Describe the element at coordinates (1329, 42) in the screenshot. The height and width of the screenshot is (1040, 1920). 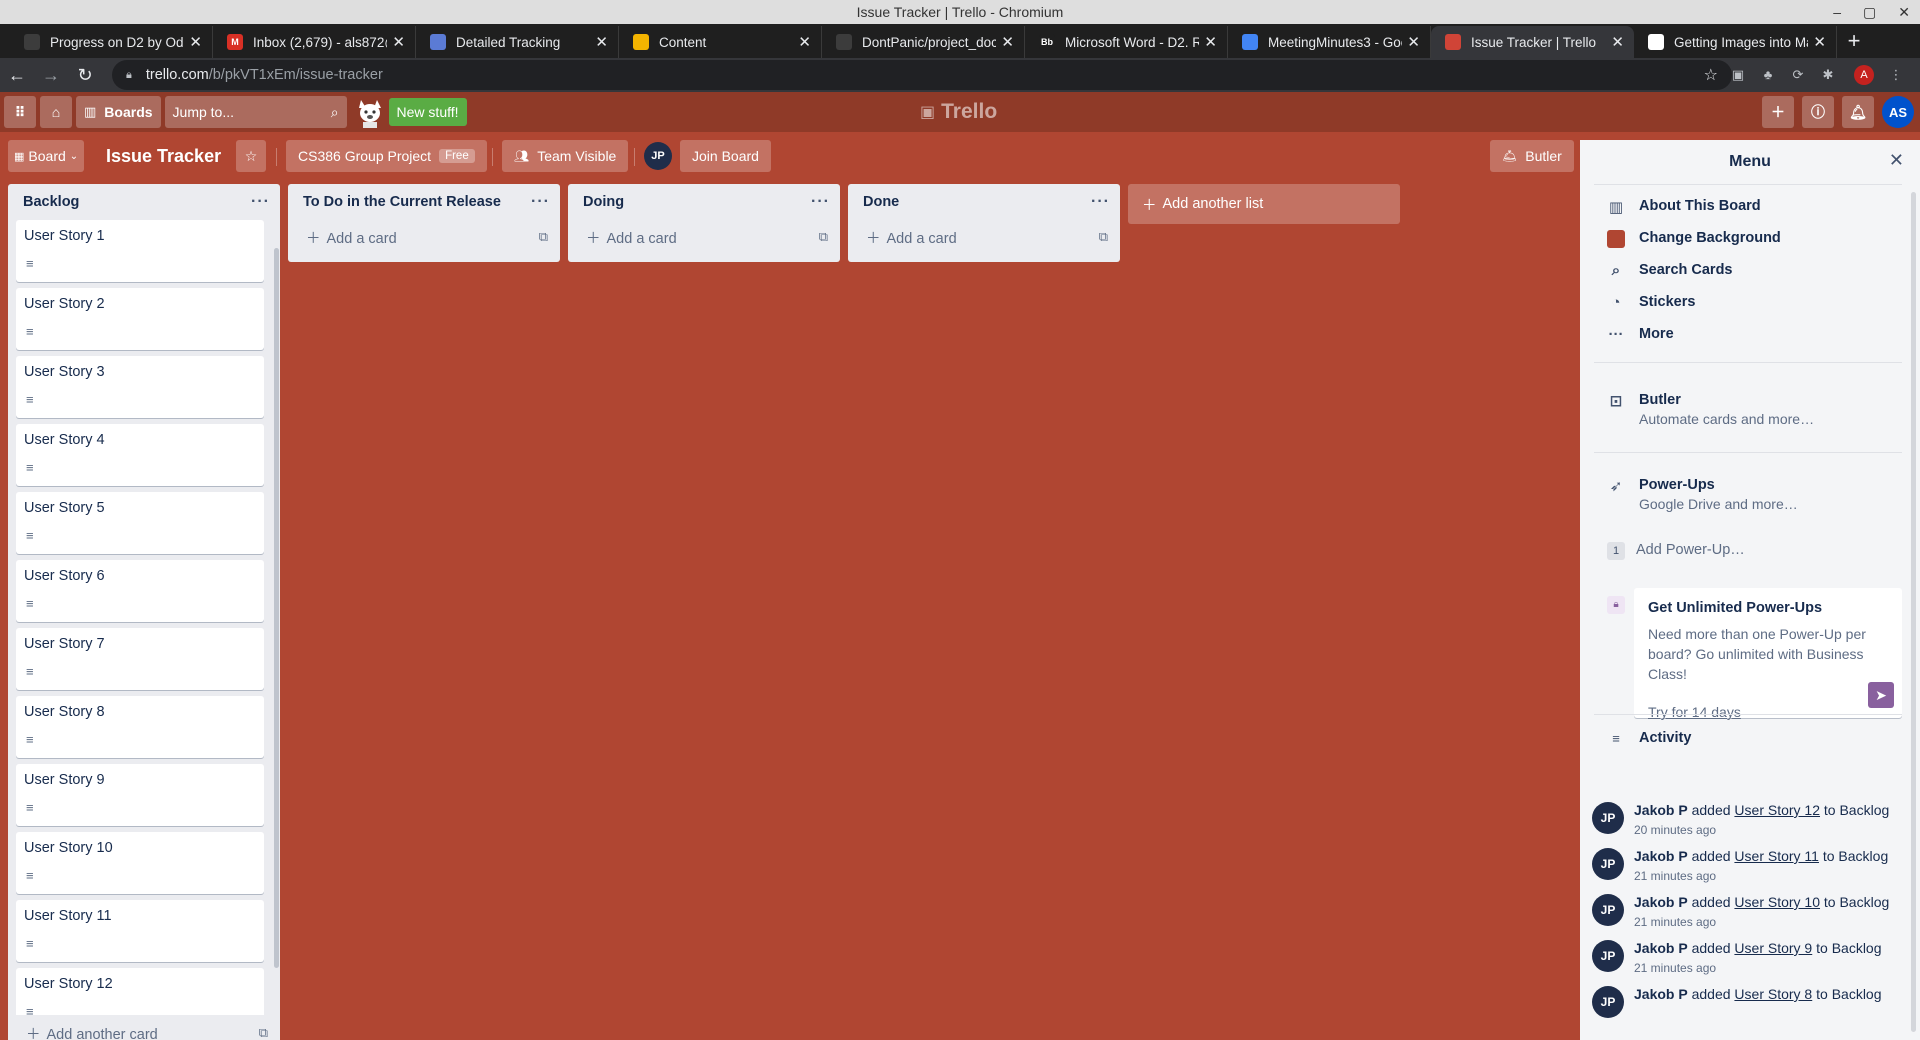
I see `browser-tab: MeetingMinutes3 - Goo ✕` at that location.